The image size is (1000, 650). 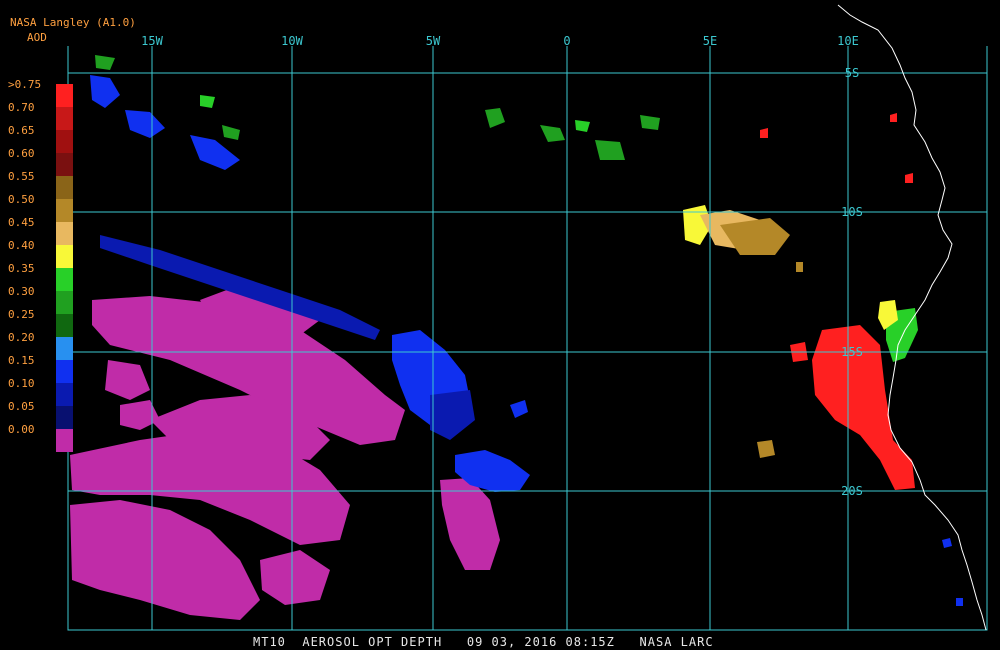 What do you see at coordinates (852, 73) in the screenshot?
I see `latitude-label: 5S` at bounding box center [852, 73].